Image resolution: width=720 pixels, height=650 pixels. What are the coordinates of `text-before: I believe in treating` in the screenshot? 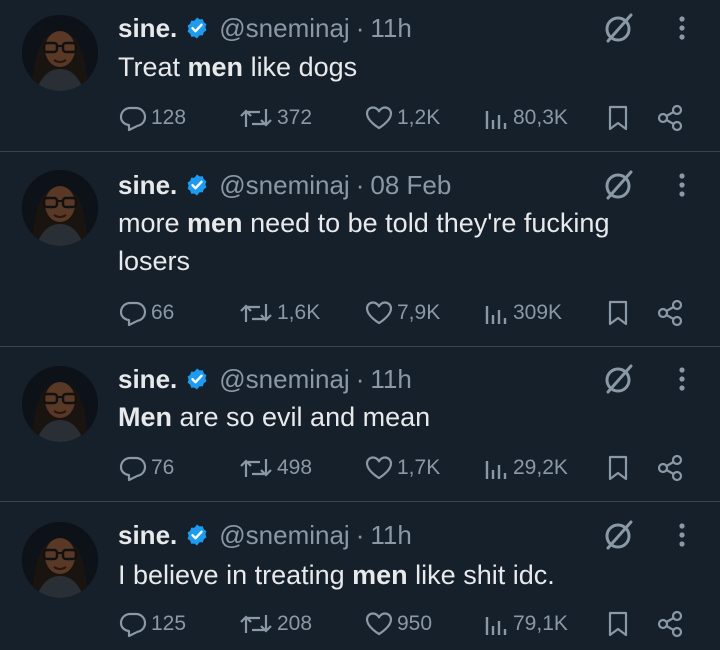 It's located at (235, 575).